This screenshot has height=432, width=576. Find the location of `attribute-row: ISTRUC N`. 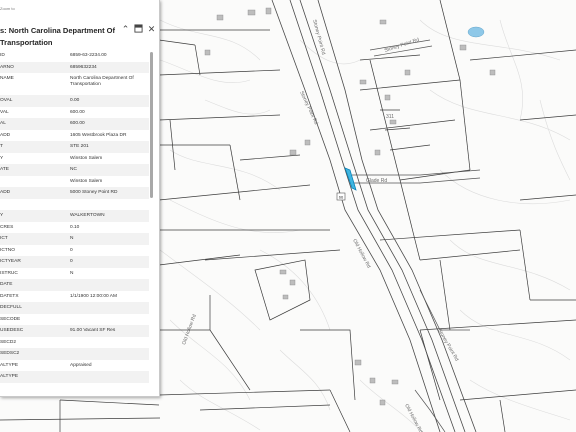

attribute-row: ISTRUC N is located at coordinates (74, 274).